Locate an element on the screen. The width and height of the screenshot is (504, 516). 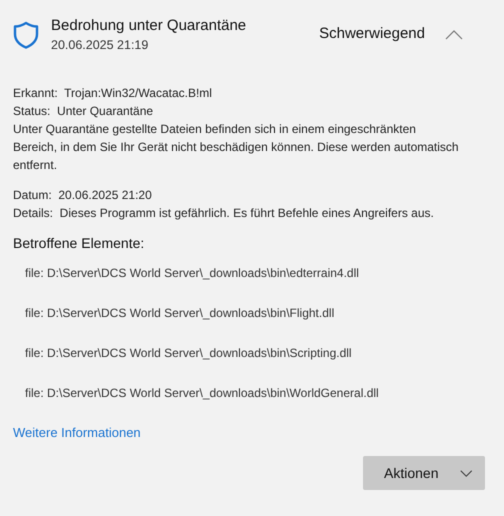
chevron-icon is located at coordinates (466, 473).